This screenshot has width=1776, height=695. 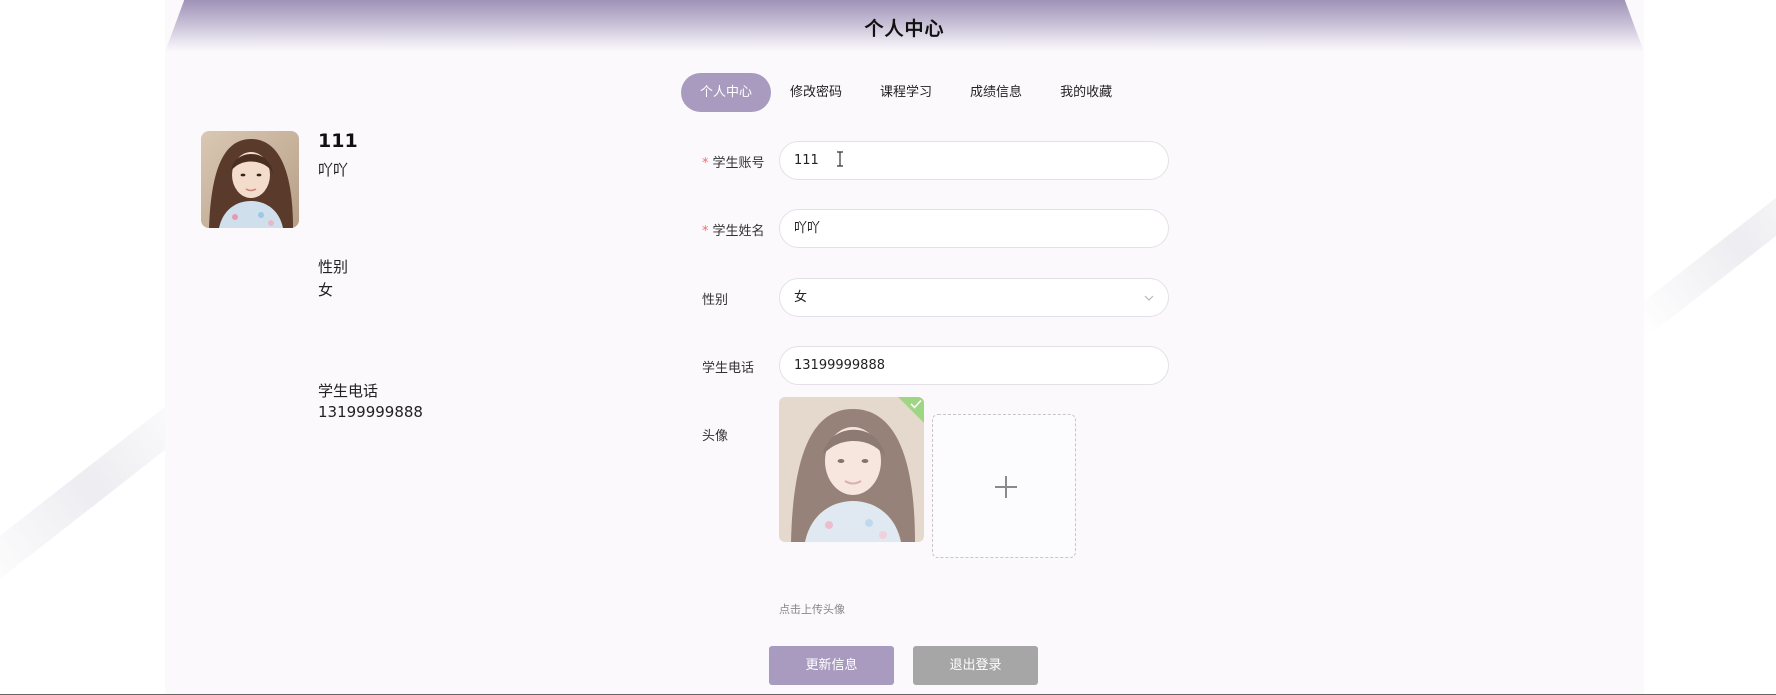 I want to click on background-streak, so click(x=1702, y=245).